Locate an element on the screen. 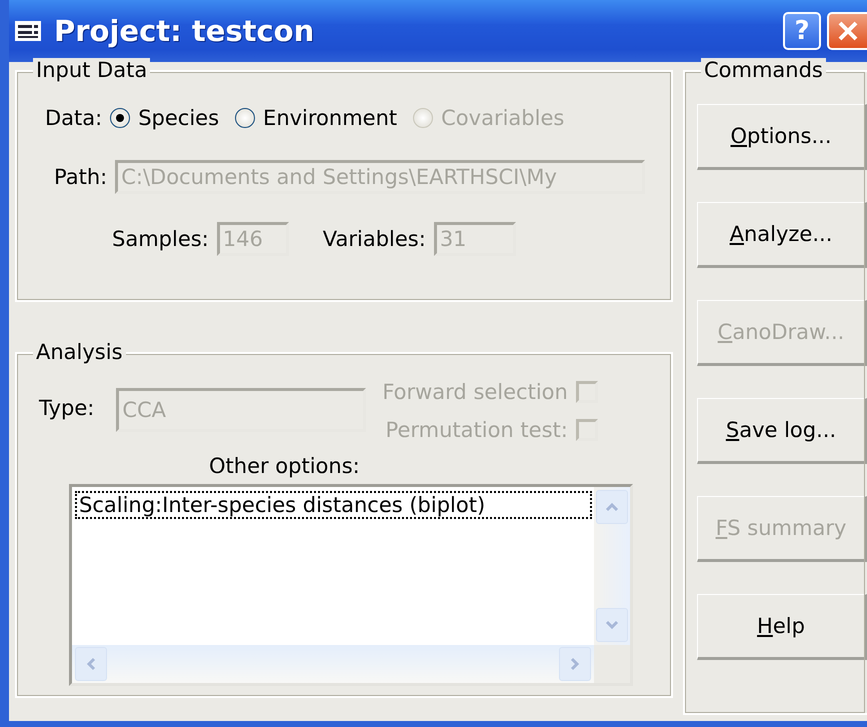 The height and width of the screenshot is (727, 867). path-label: Path: is located at coordinates (81, 177).